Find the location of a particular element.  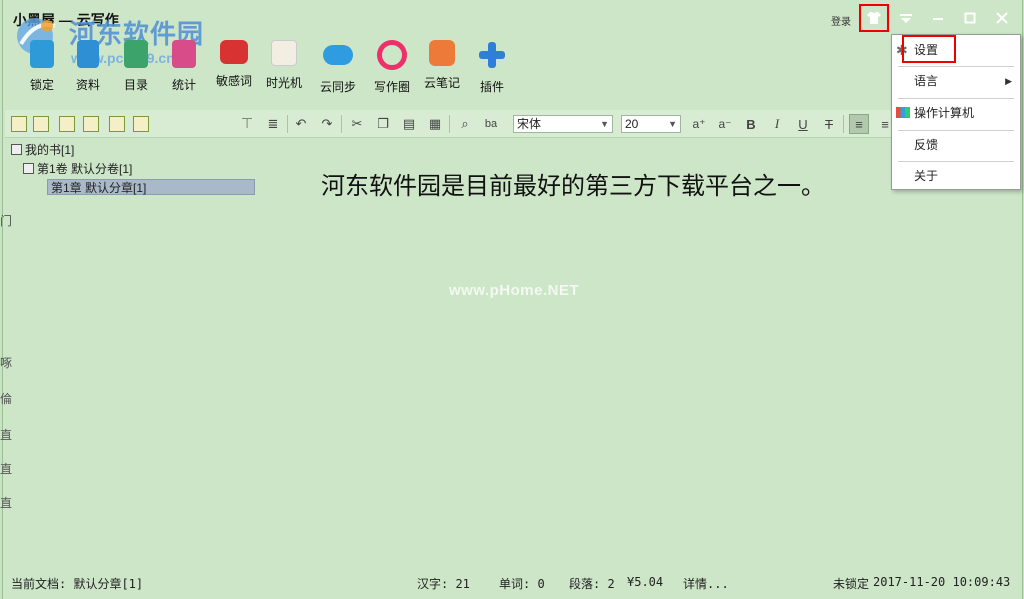

align-left-icon: ≡ is located at coordinates (859, 124).